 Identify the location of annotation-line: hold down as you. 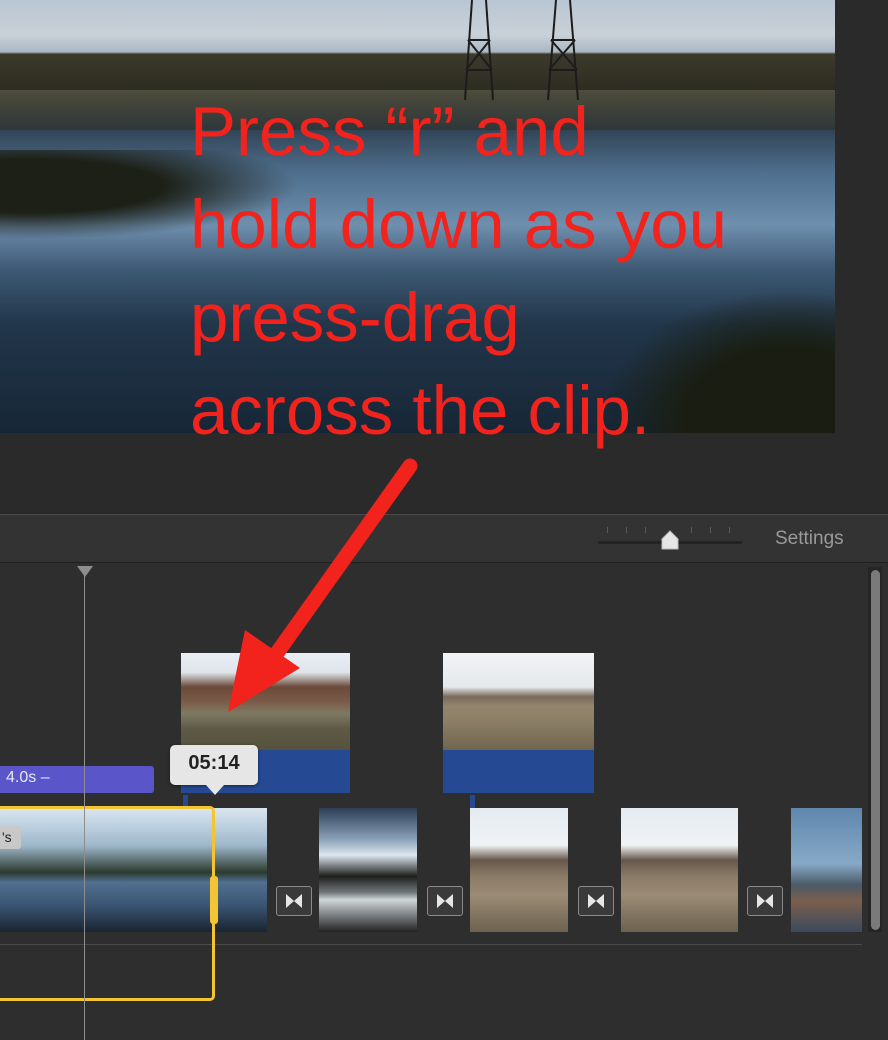
(459, 224).